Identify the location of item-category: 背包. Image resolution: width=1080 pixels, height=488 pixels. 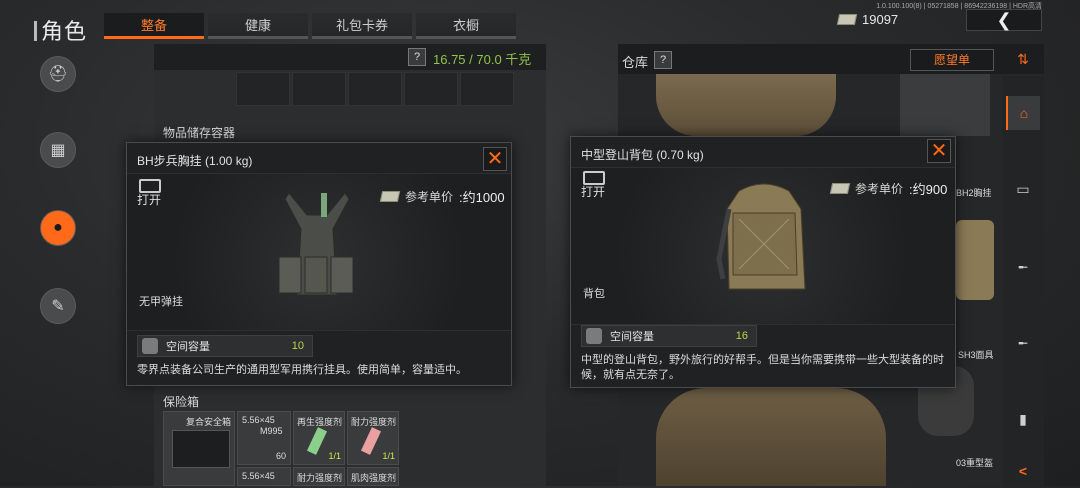
(594, 294).